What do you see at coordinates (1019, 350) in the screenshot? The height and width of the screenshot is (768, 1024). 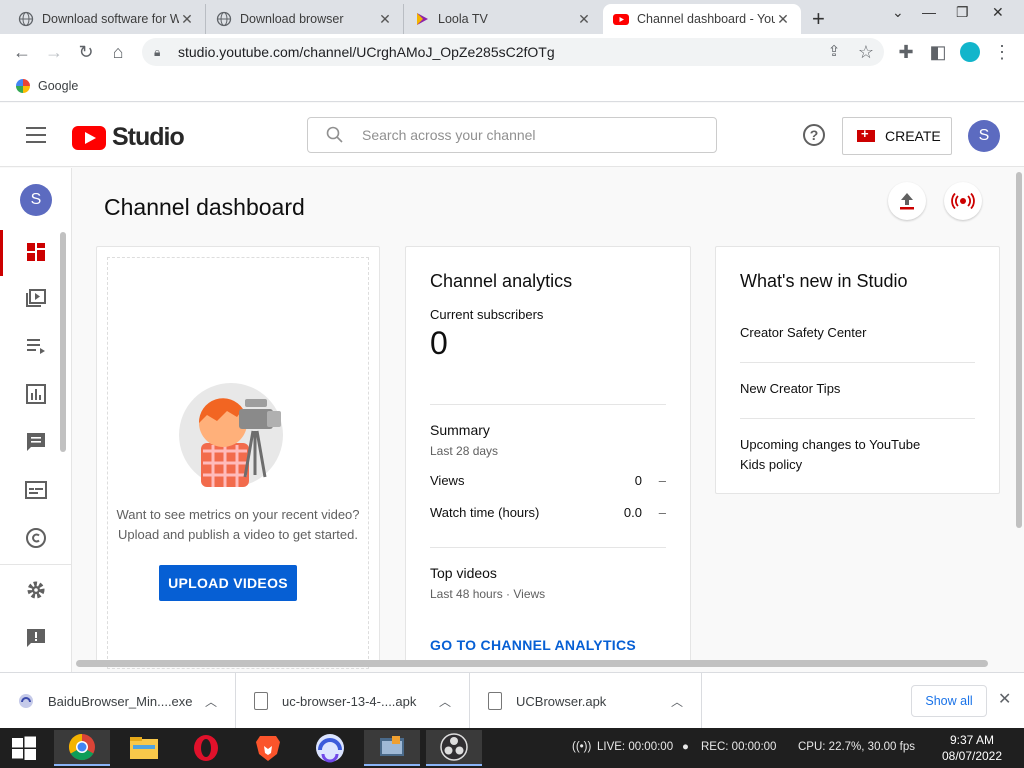 I see `main-vertical-scrollbar` at bounding box center [1019, 350].